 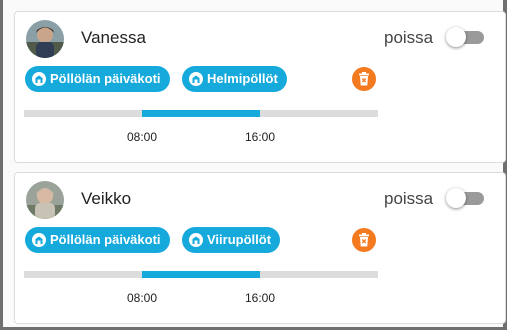 What do you see at coordinates (113, 37) in the screenshot?
I see `child-name: Vanessa` at bounding box center [113, 37].